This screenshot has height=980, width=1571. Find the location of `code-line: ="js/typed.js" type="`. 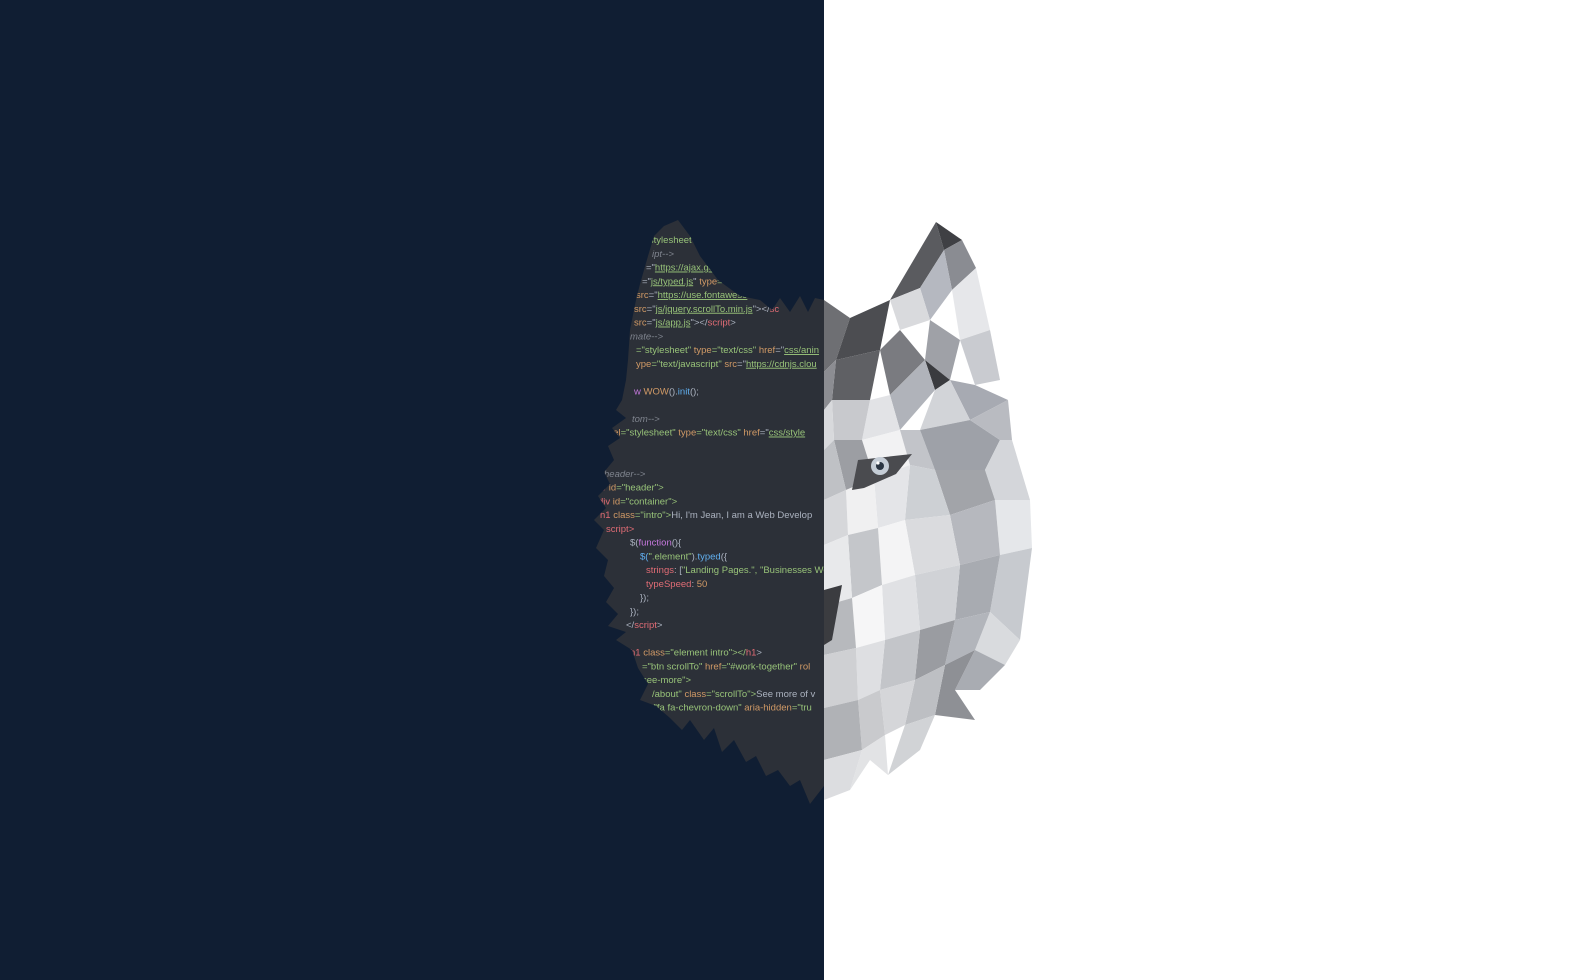

code-line: ="js/typed.js" type=" is located at coordinates (684, 281).